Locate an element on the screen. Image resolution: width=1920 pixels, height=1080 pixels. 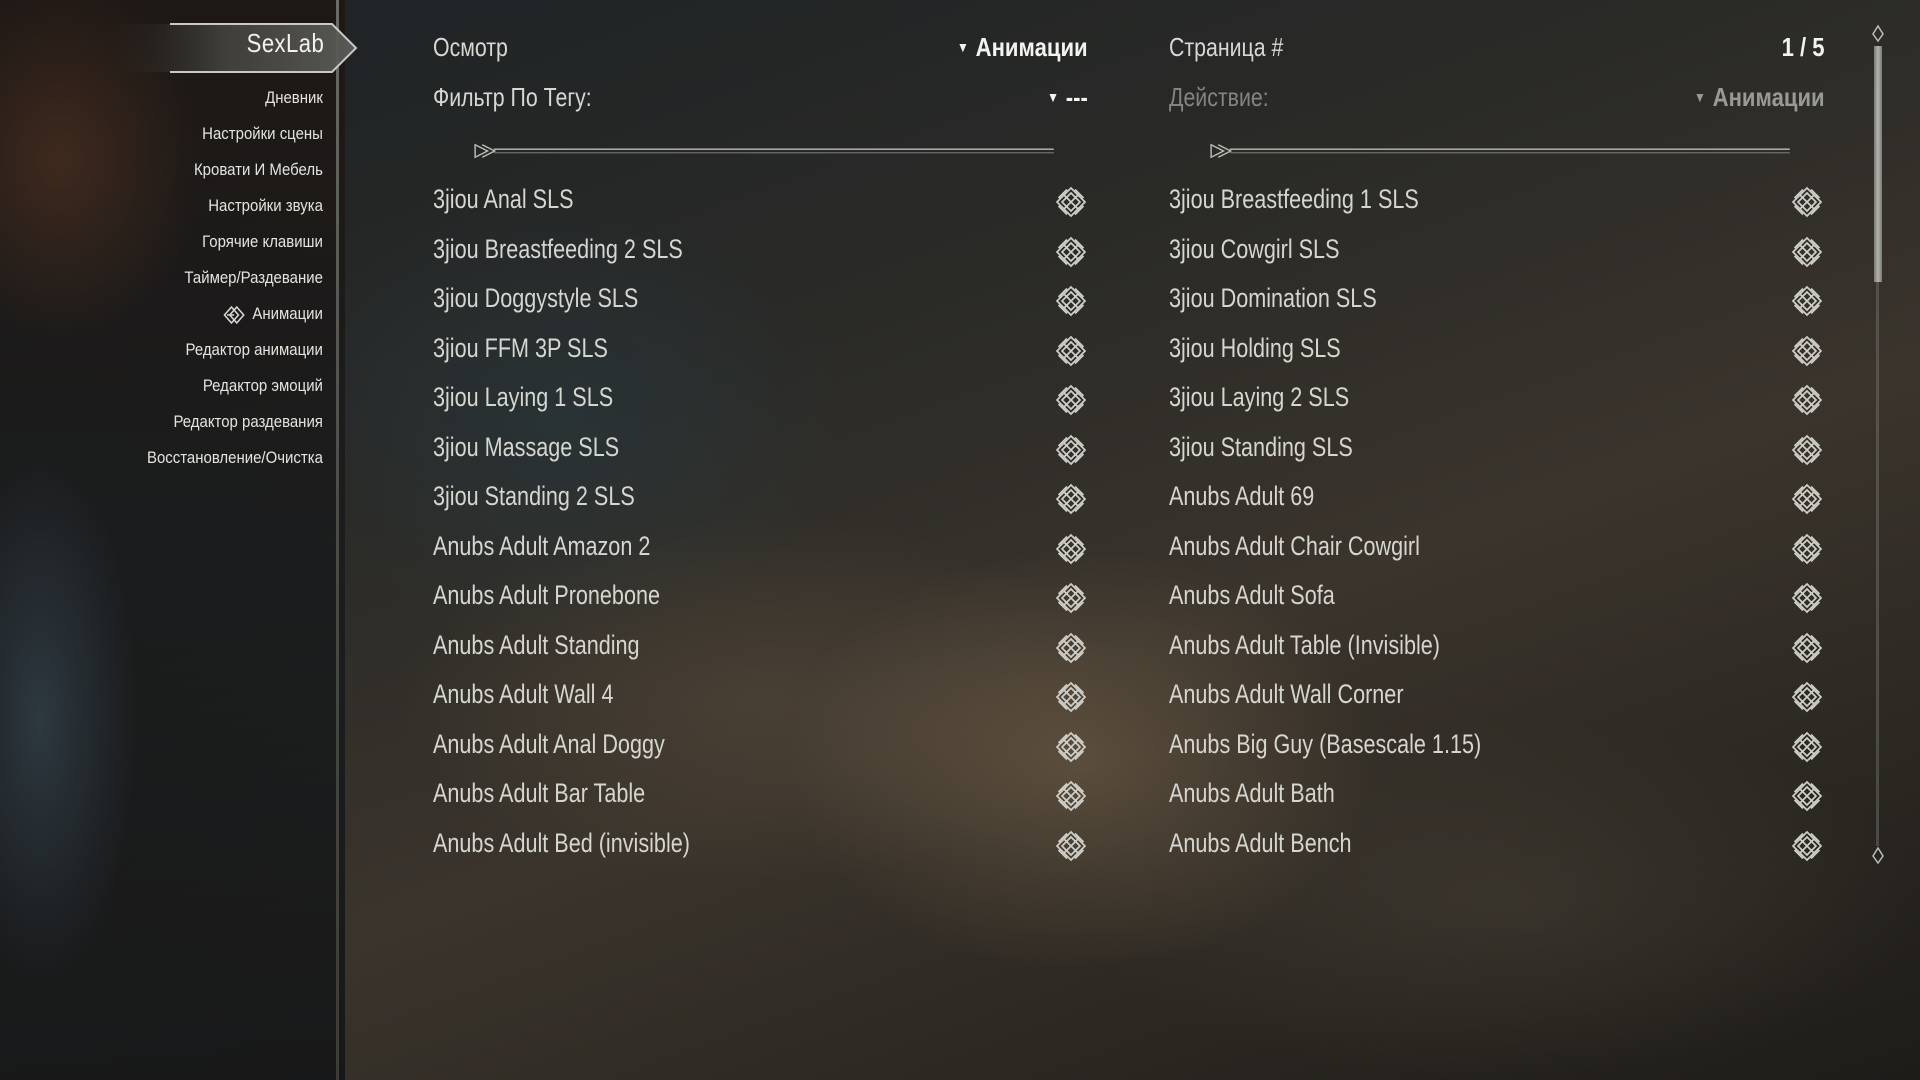
sidebar-item-label: Редактор анимации is located at coordinates (254, 349).